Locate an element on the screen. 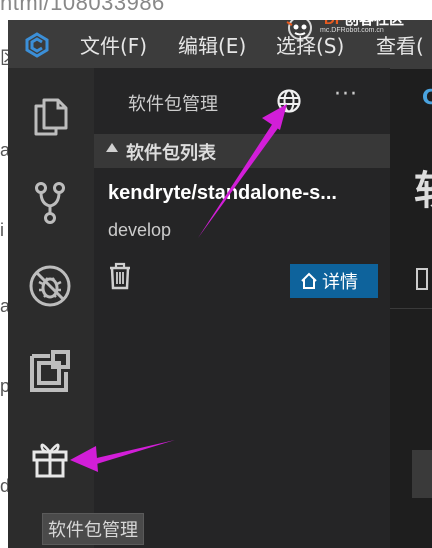 The width and height of the screenshot is (432, 548). editor-document-icon is located at coordinates (422, 279).